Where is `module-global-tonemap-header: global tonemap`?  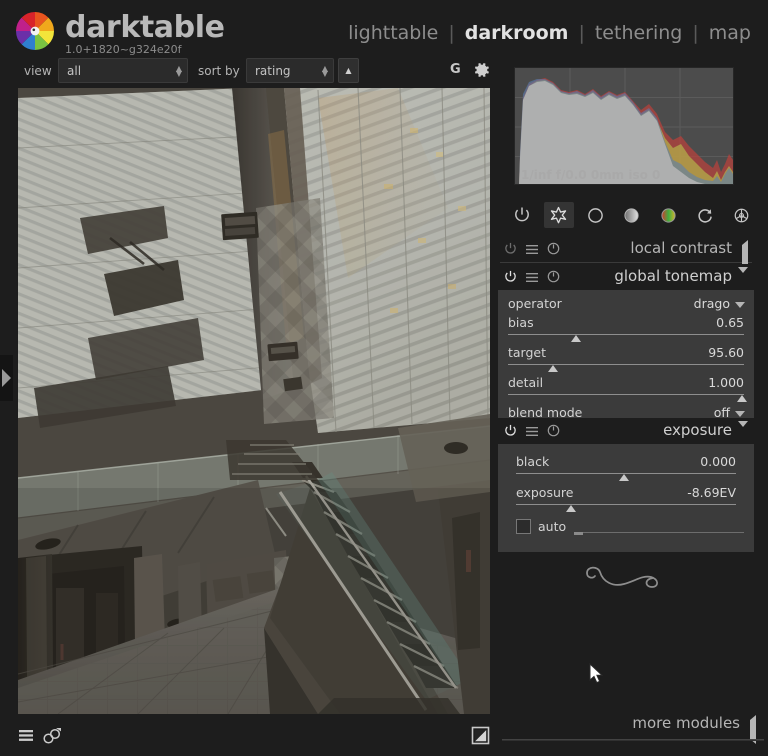 module-global-tonemap-header: global tonemap is located at coordinates (626, 278).